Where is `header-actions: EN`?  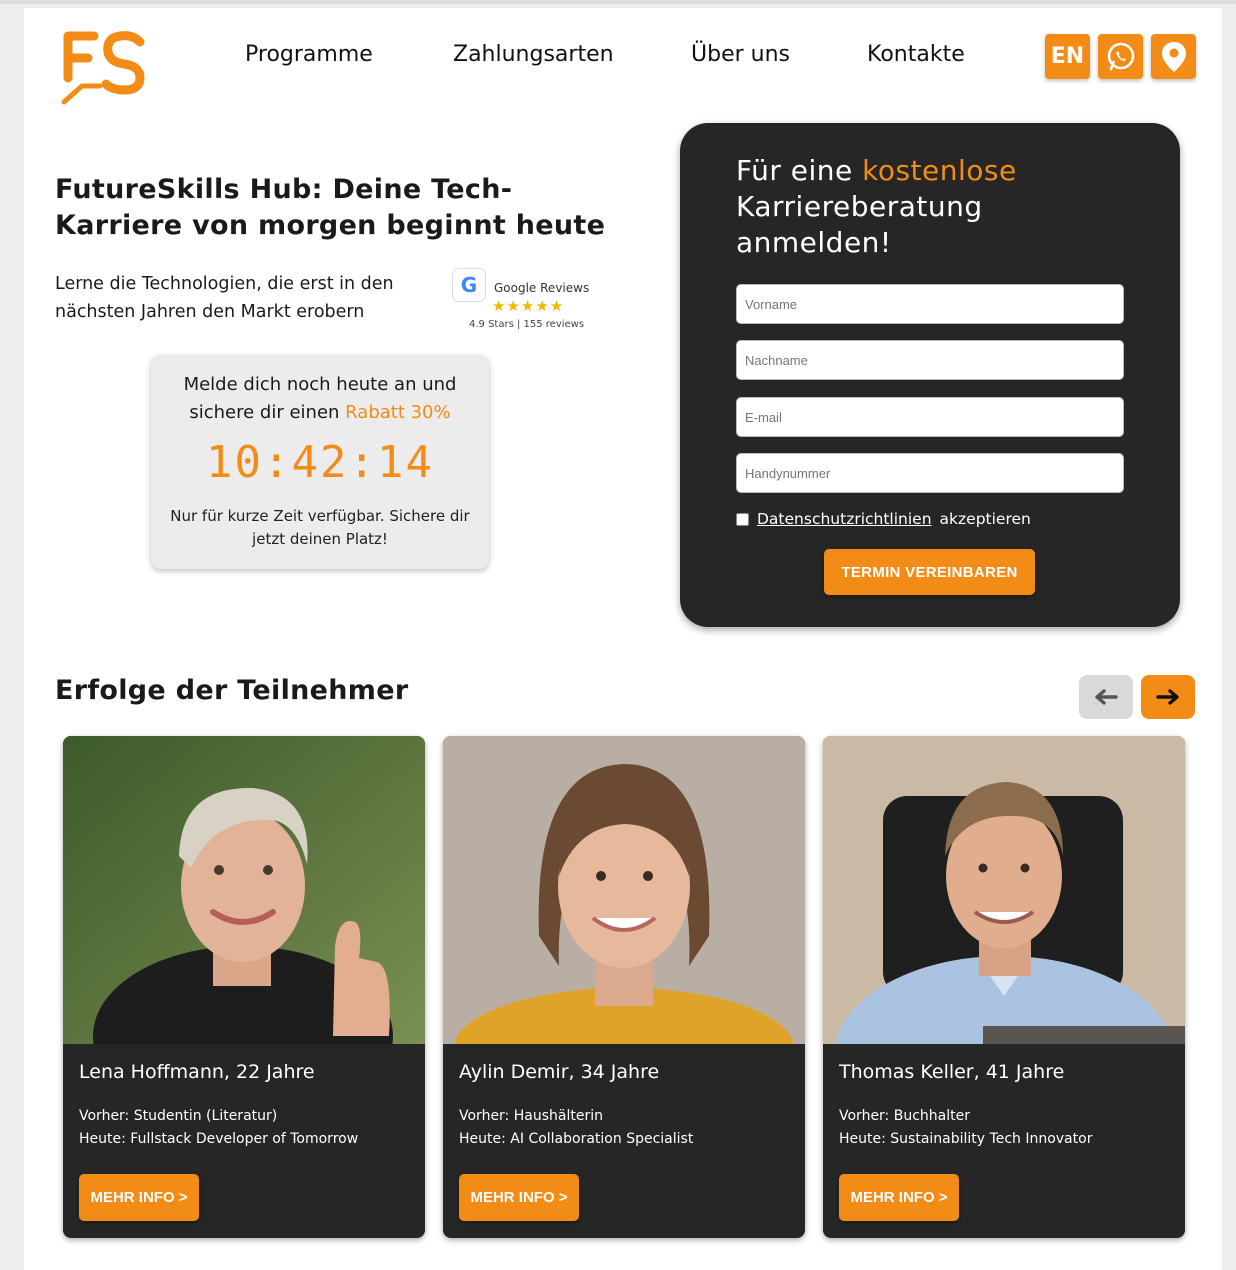 header-actions: EN is located at coordinates (1120, 56).